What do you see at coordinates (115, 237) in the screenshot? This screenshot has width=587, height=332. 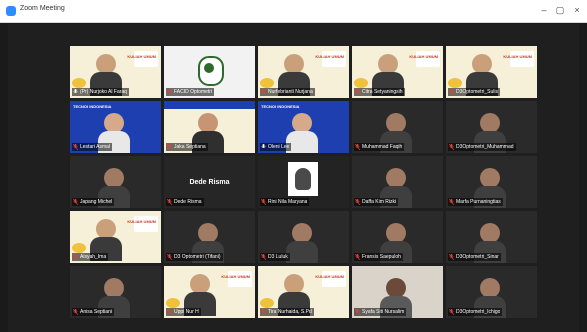 I see `participant-tile: KULIAH UMUM Aisyah_Ima` at bounding box center [115, 237].